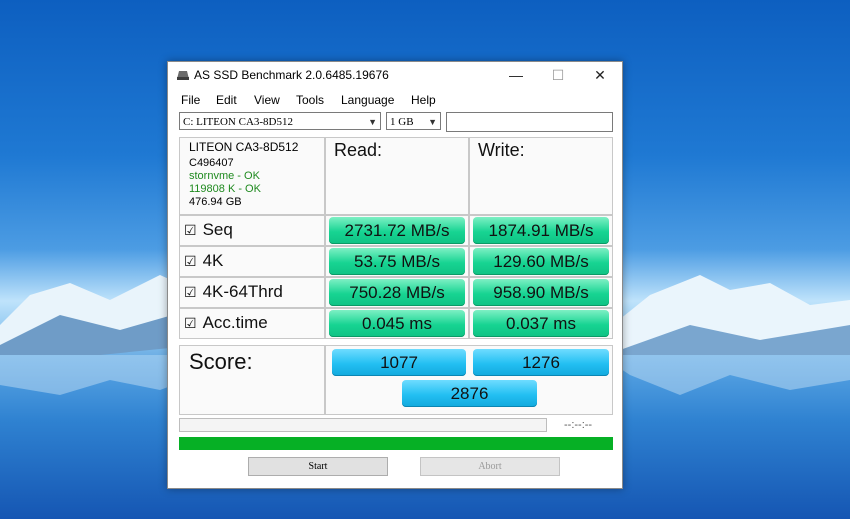  I want to click on result-value: 2731.72 MB/s, so click(397, 230).